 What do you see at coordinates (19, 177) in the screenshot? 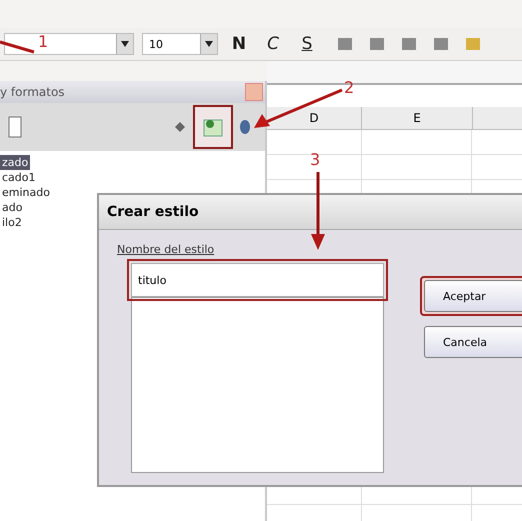
I see `style-item: cado1` at bounding box center [19, 177].